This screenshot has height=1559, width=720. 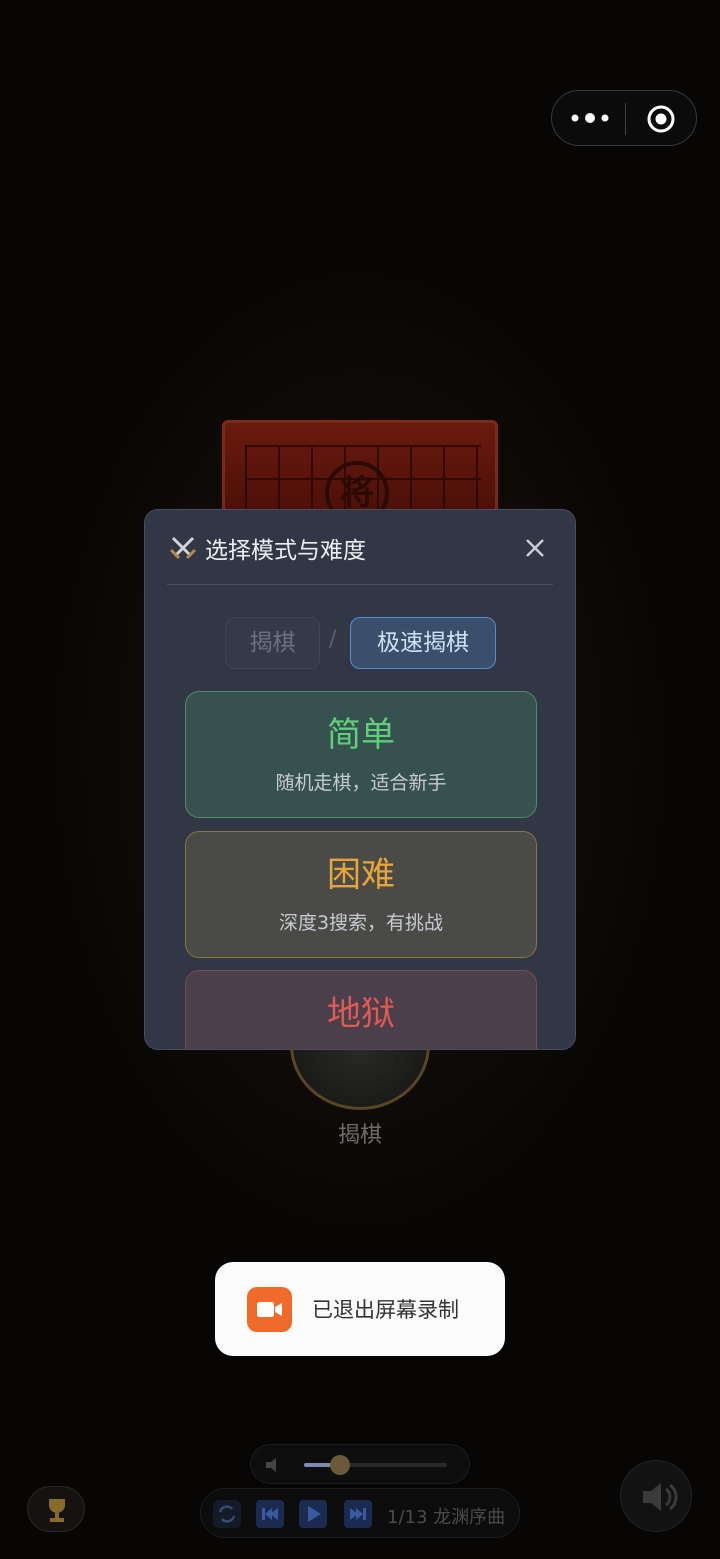 I want to click on dialog-title: 选择模式与难度, so click(x=285, y=551).